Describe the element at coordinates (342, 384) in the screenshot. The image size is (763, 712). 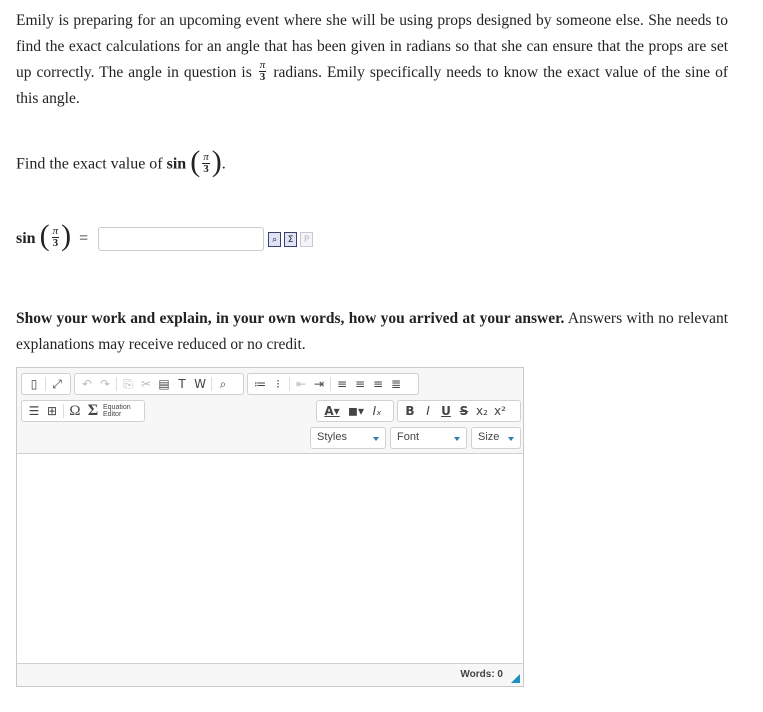
I see `align-left-icon: ≡` at that location.